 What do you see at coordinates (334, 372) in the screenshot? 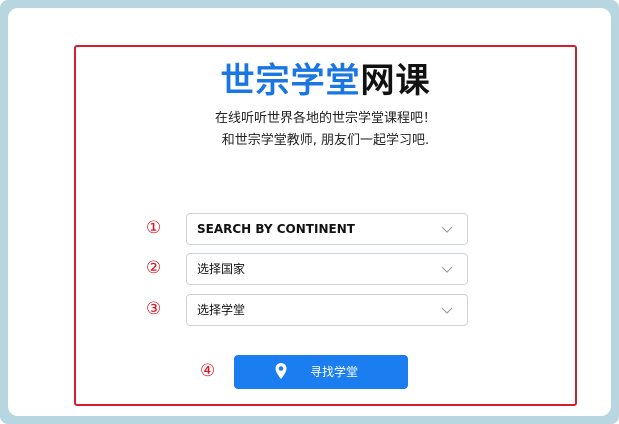
I see `find-button-label: 寻找学堂` at bounding box center [334, 372].